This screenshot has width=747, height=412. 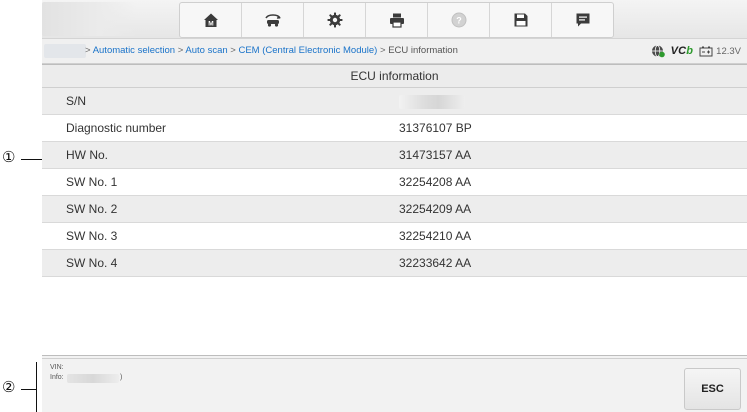 I want to click on gear-icon, so click(x=334, y=20).